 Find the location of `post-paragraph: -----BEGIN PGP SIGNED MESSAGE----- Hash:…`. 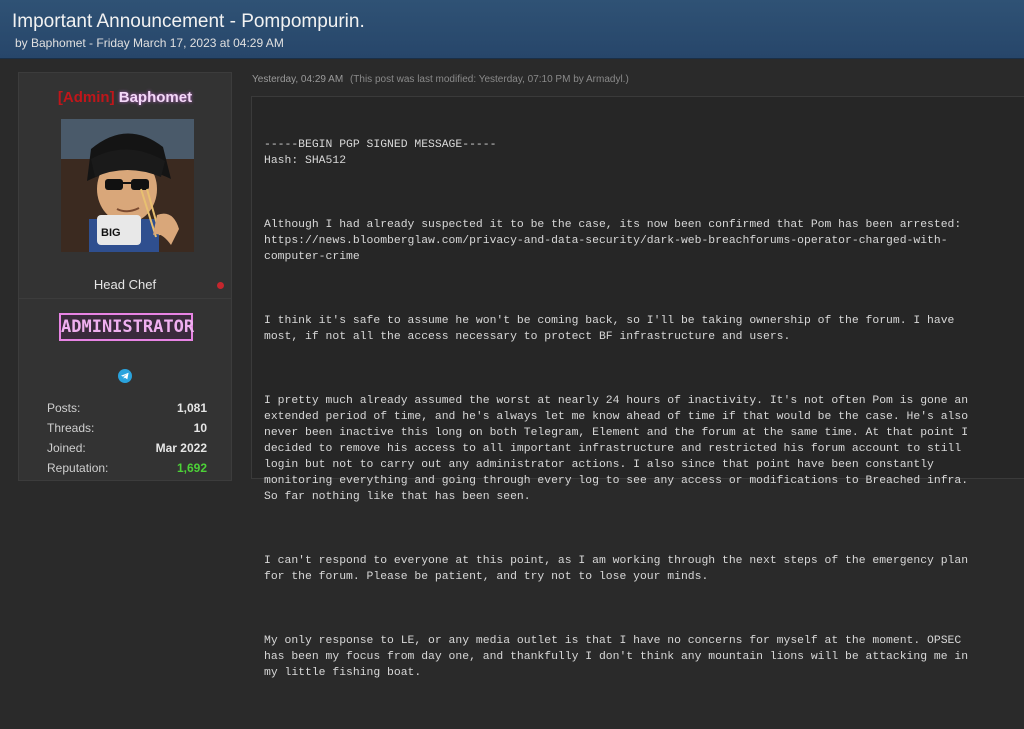

post-paragraph: -----BEGIN PGP SIGNED MESSAGE----- Hash:… is located at coordinates (380, 153).